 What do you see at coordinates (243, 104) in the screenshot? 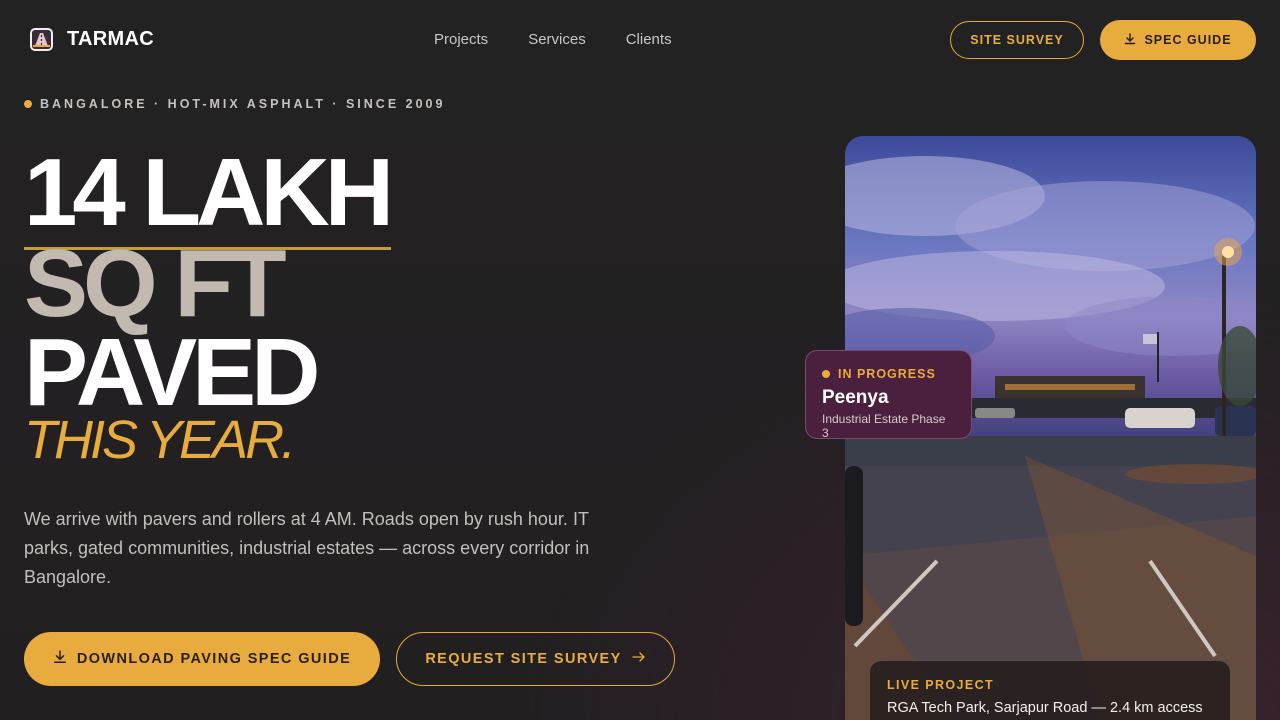
I see `eyebrow-text: BANGALORE · HOT-MIX ASPHALT · SINCE 2009` at bounding box center [243, 104].